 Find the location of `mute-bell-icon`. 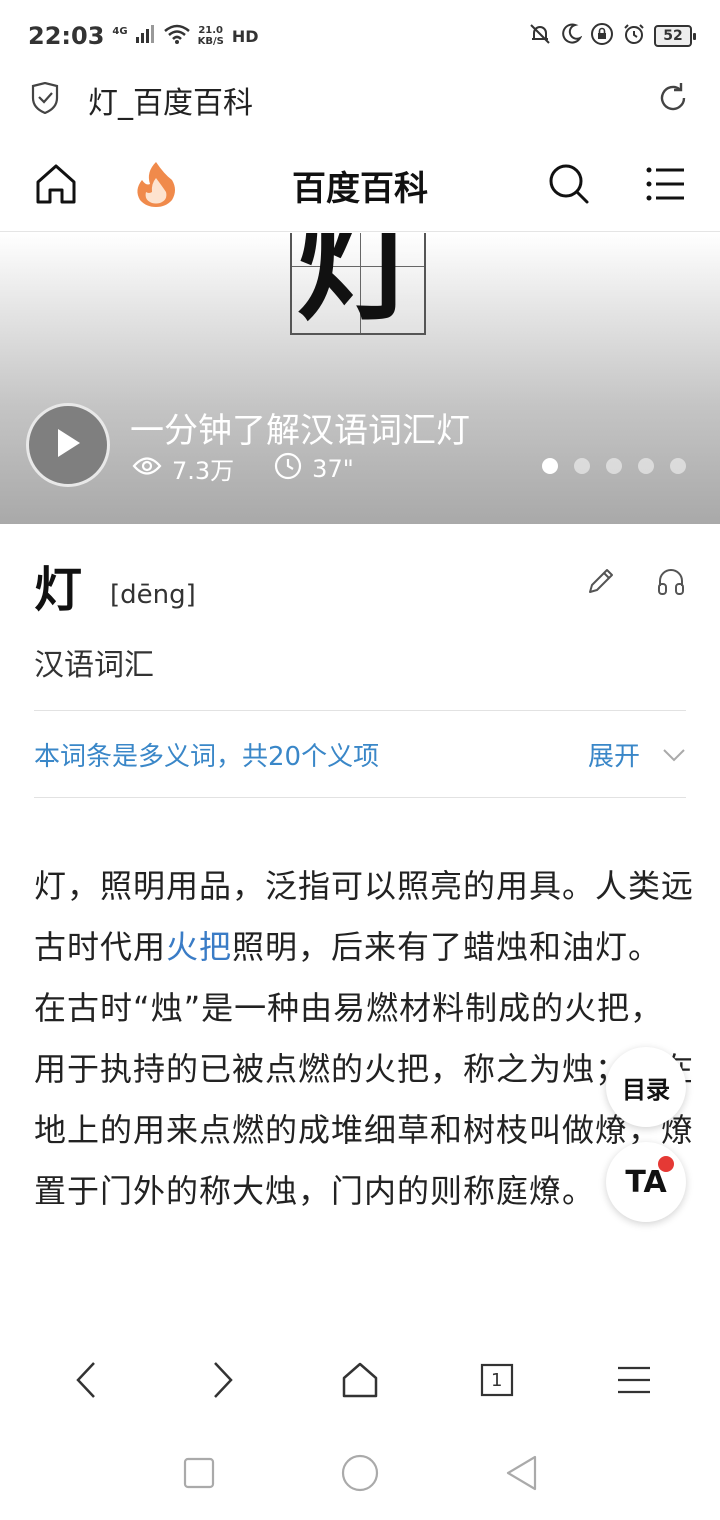

mute-bell-icon is located at coordinates (540, 36).